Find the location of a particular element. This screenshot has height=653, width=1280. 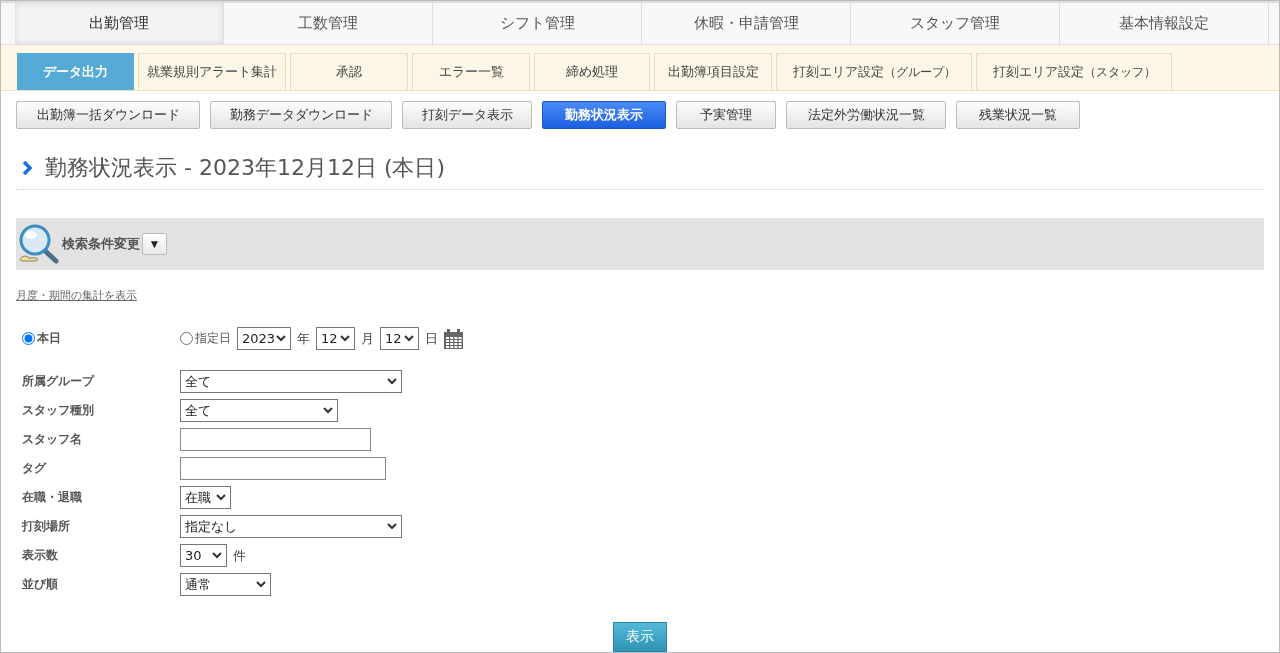

search-panel-title: 検索条件変更 is located at coordinates (101, 244).